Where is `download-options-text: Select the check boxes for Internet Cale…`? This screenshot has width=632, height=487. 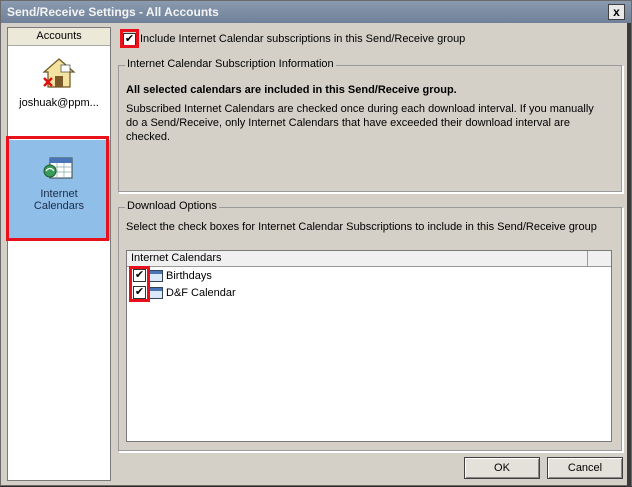 download-options-text: Select the check boxes for Internet Cale… is located at coordinates (361, 227).